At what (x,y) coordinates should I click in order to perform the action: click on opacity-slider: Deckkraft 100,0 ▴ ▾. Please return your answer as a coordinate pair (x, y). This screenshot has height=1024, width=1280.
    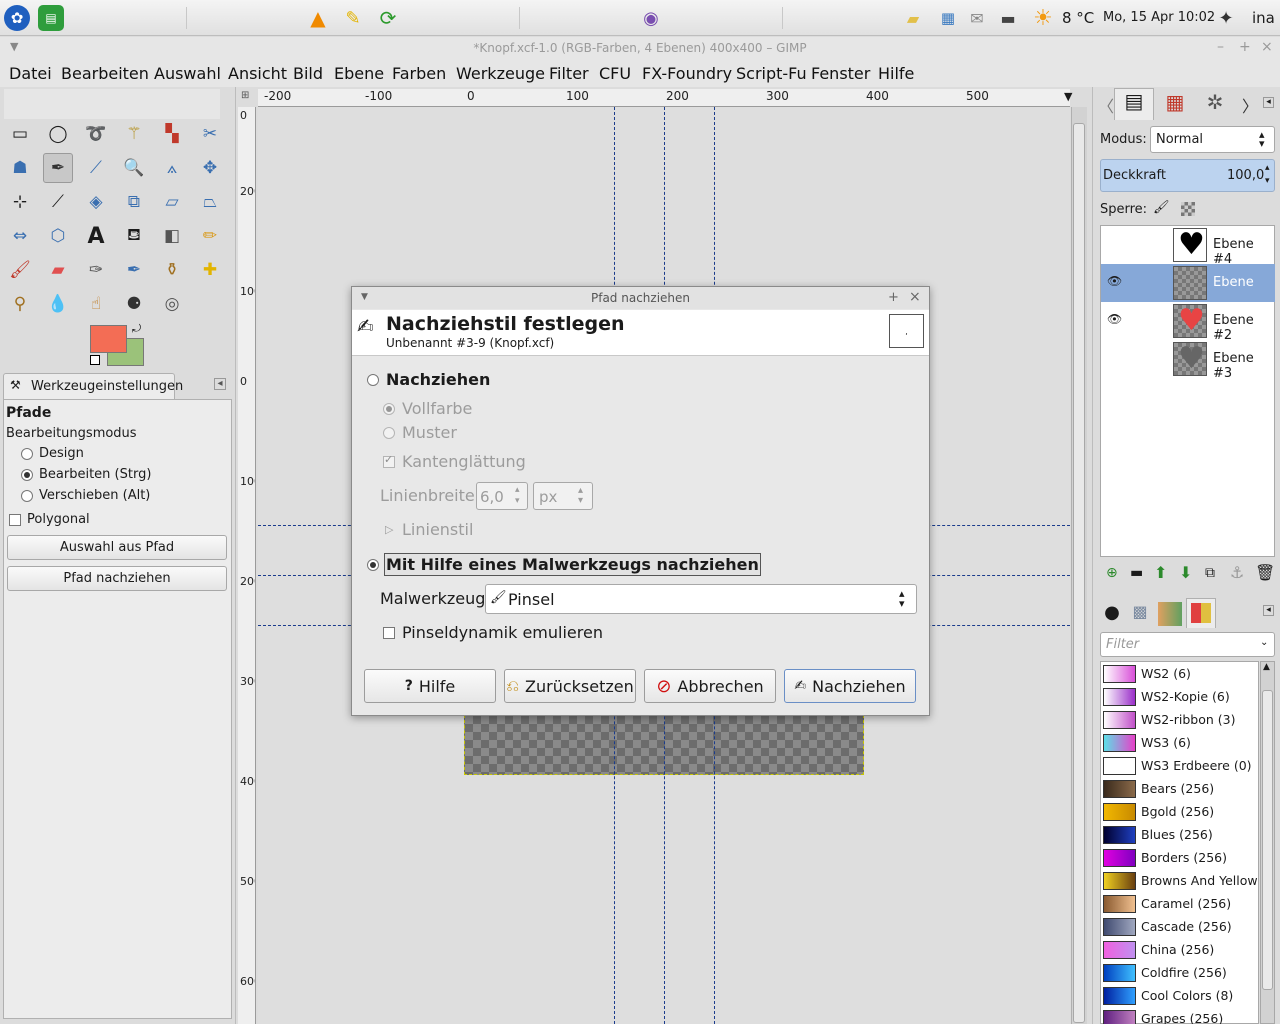
    Looking at the image, I should click on (1187, 175).